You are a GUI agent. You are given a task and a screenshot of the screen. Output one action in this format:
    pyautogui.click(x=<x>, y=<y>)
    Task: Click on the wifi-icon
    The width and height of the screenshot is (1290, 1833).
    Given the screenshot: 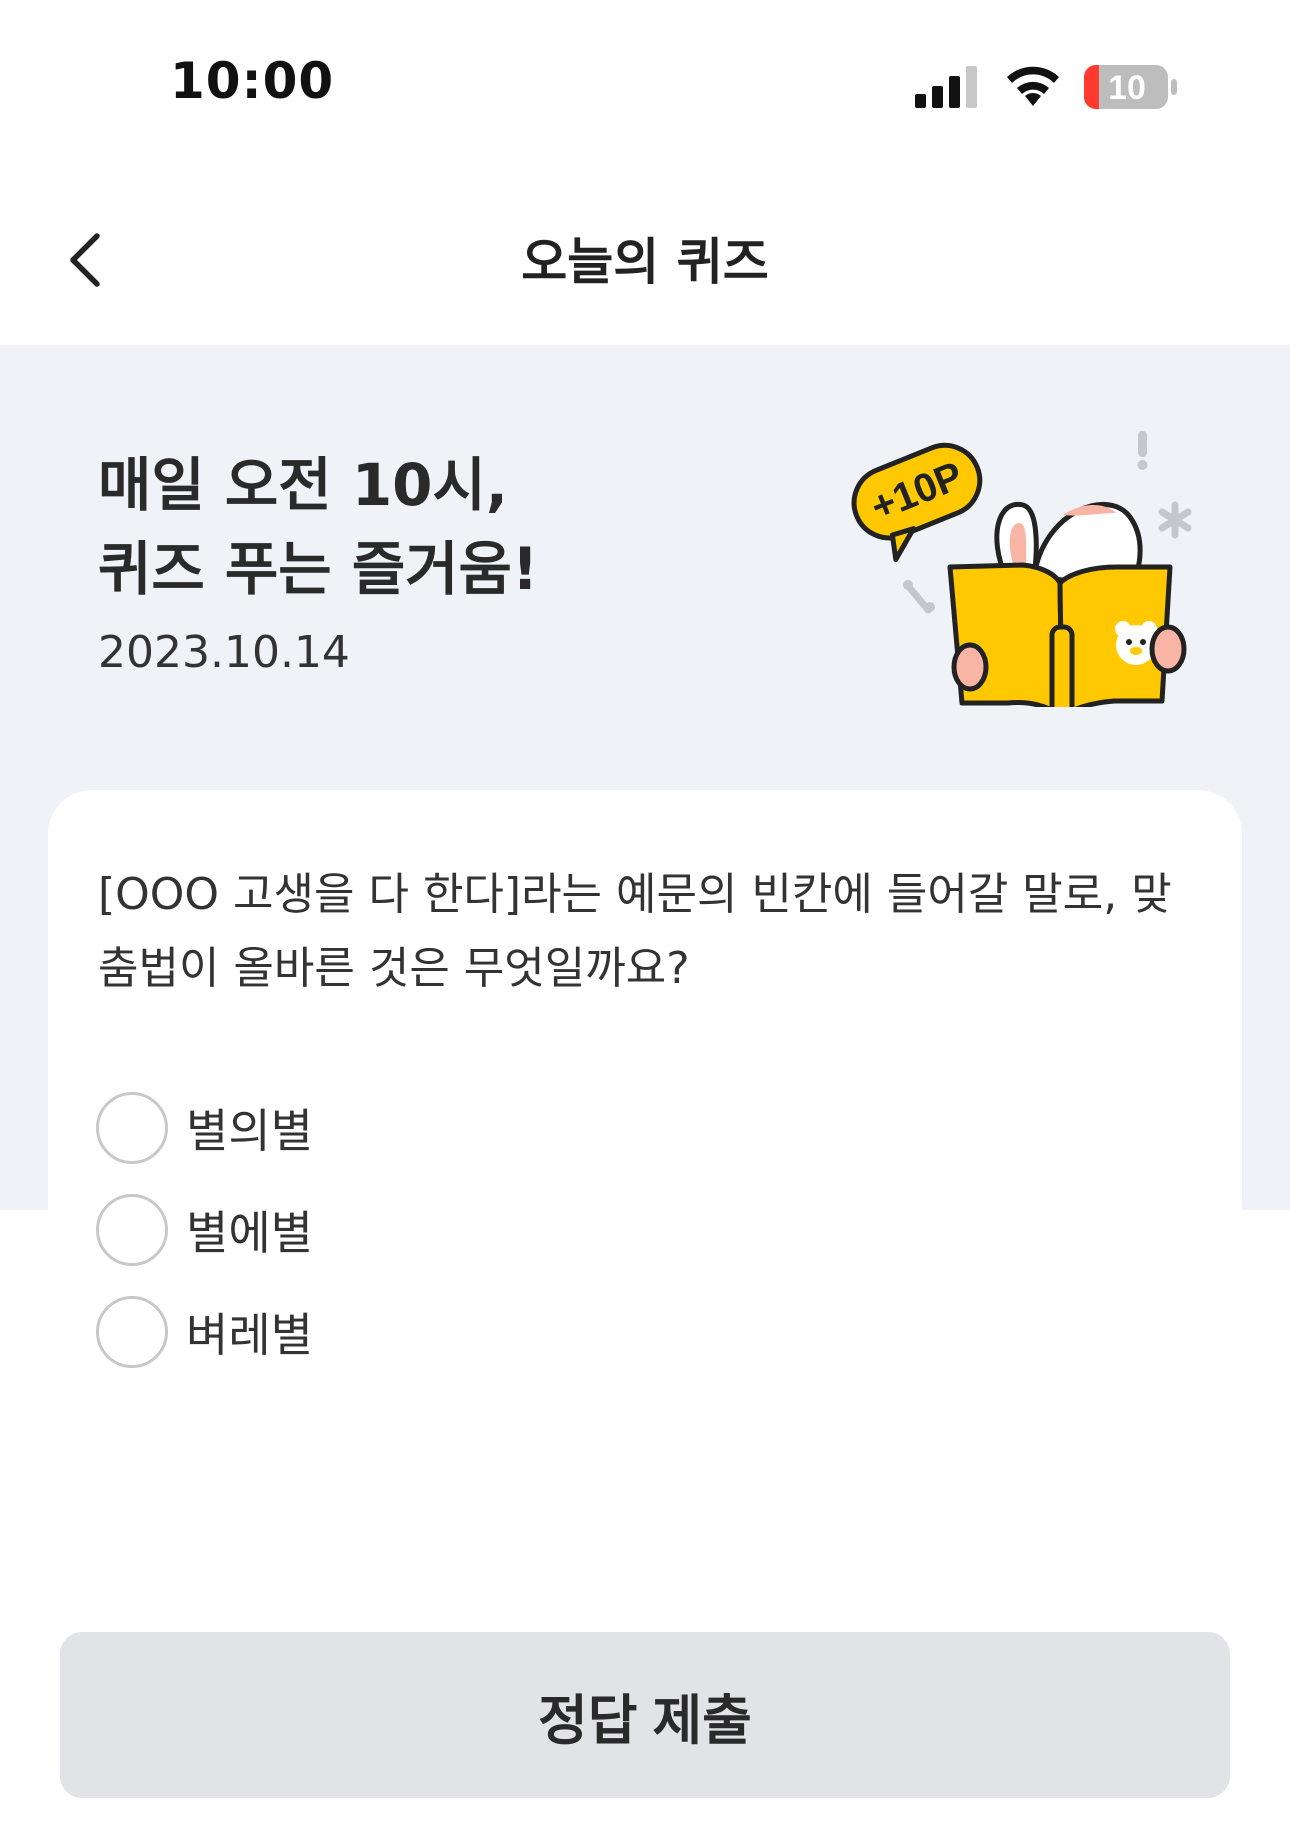 What is the action you would take?
    pyautogui.click(x=1033, y=87)
    